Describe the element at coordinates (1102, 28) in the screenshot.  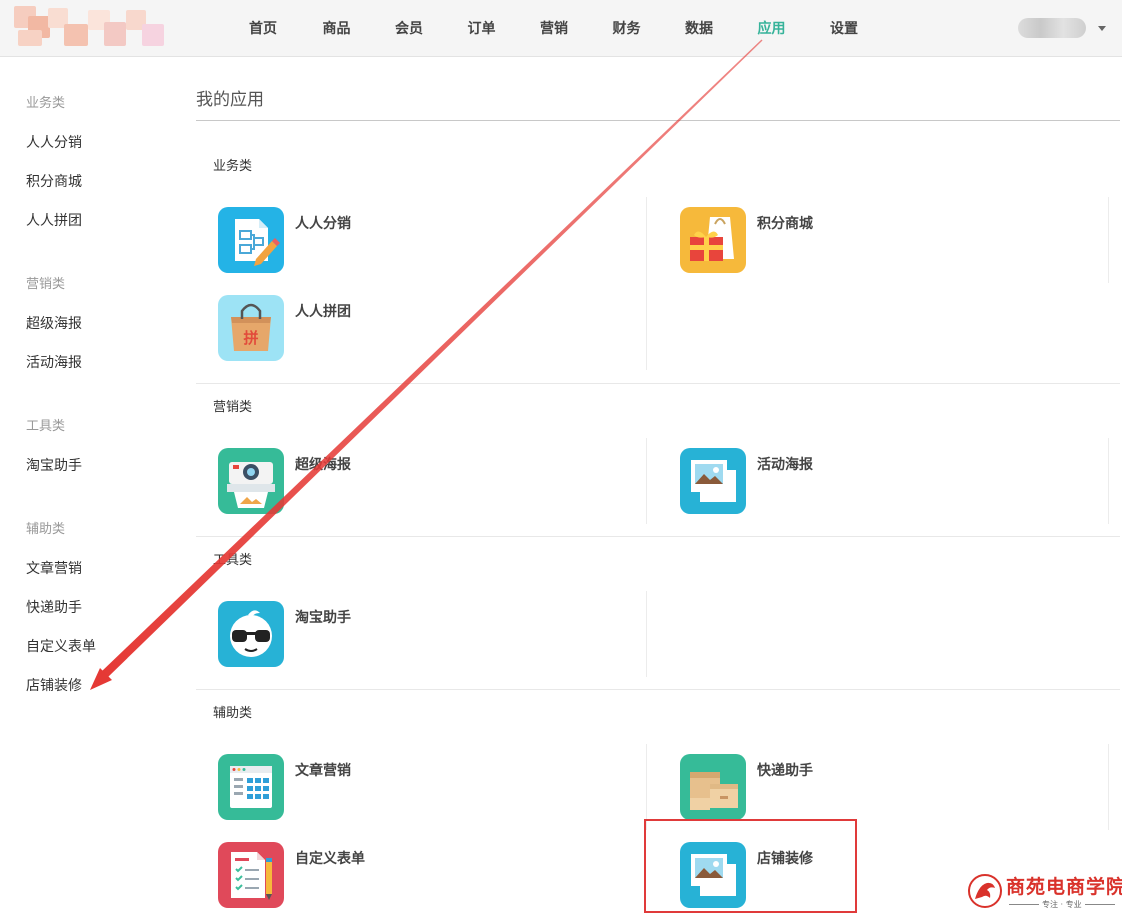
I see `caret-down-icon` at that location.